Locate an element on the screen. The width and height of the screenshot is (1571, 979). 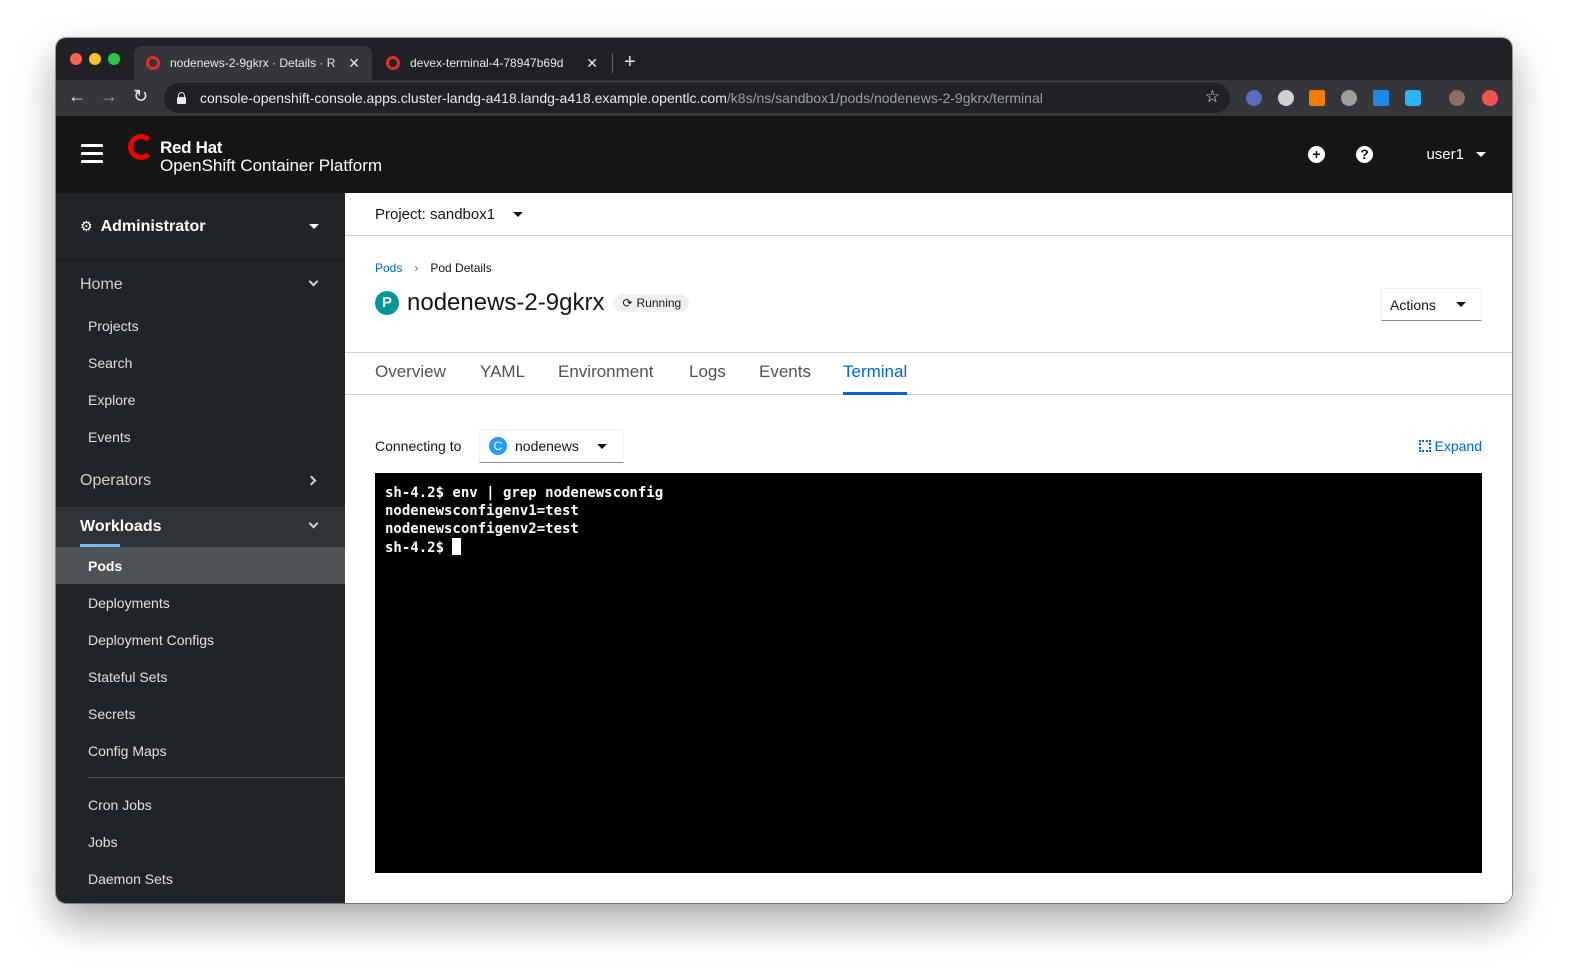
pod-badge: P is located at coordinates (387, 303).